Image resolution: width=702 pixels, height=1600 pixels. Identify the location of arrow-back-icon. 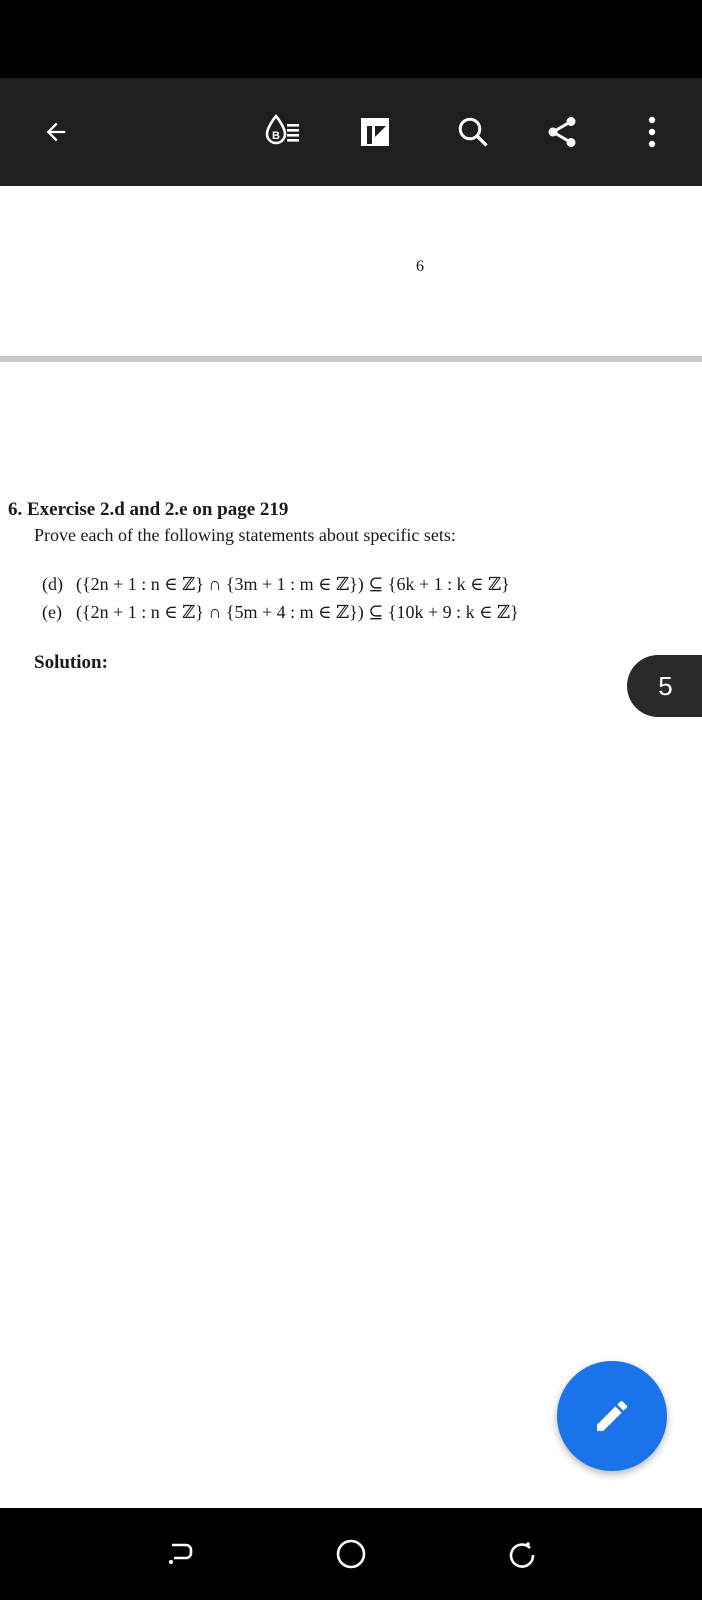
(56, 132).